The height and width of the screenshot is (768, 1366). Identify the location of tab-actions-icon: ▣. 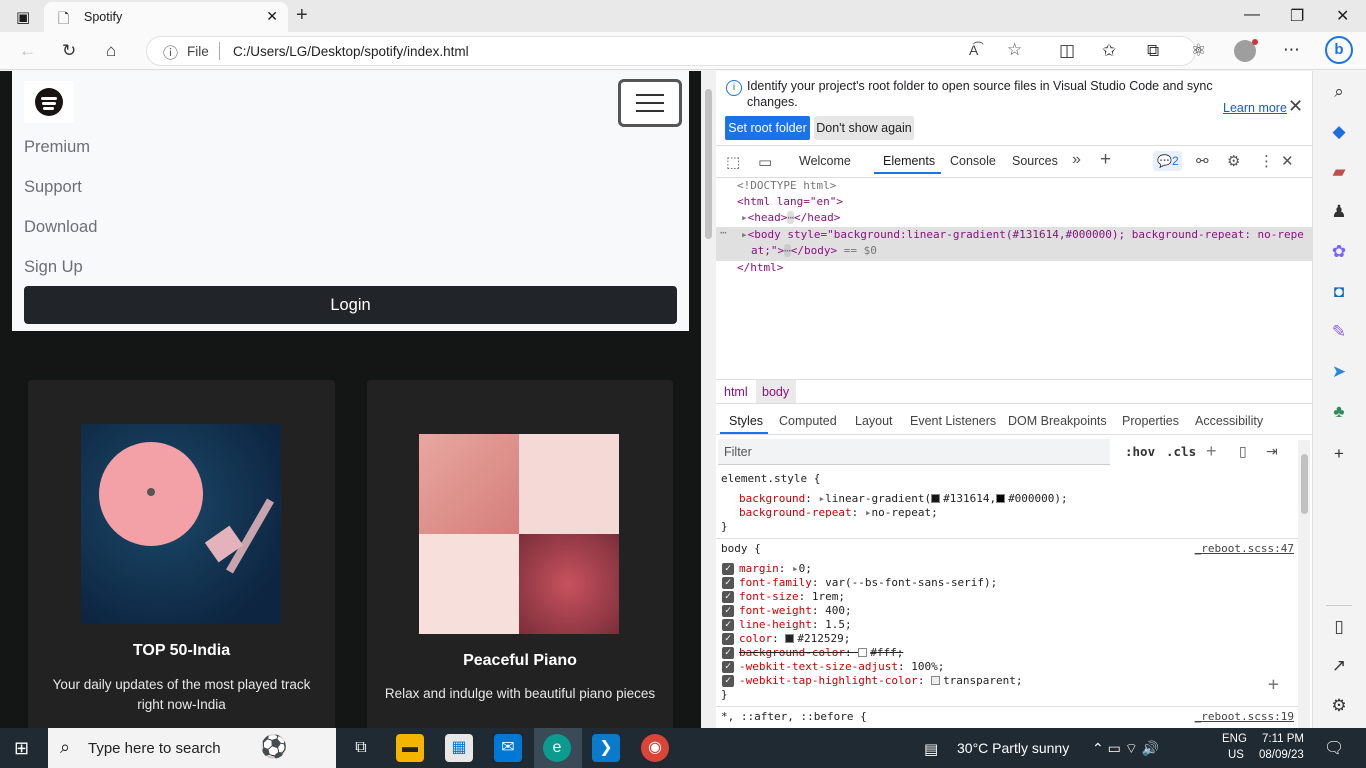
(23, 17).